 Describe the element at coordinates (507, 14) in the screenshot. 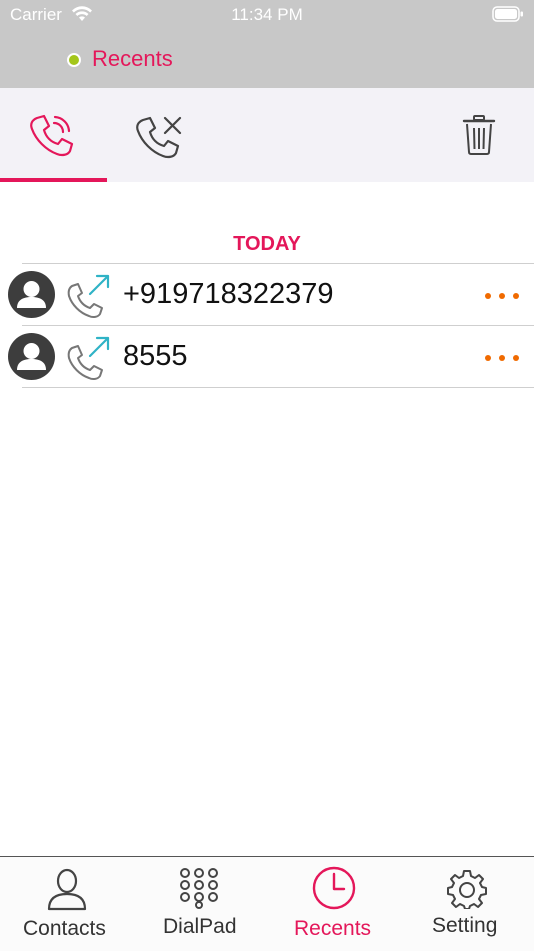

I see `battery-icon` at that location.